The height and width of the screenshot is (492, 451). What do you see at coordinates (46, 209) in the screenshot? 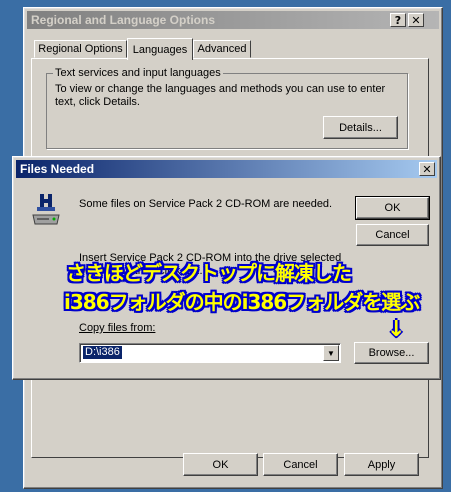
I see `cd-drive-icon` at bounding box center [46, 209].